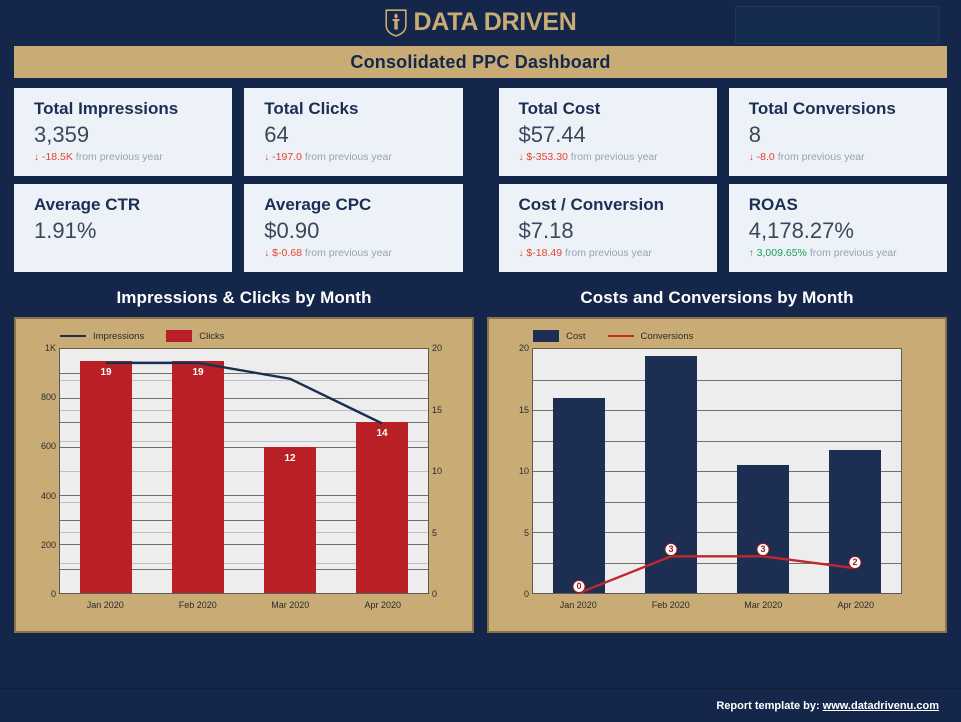 This screenshot has width=961, height=722. Describe the element at coordinates (547, 157) in the screenshot. I see `kpi-delta-amount: $-353.30` at that location.